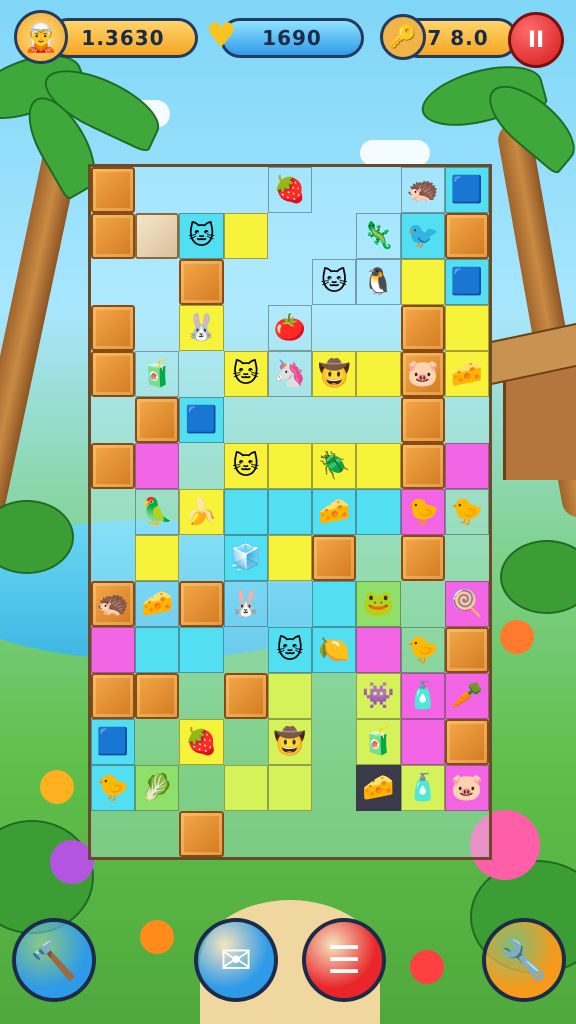 The height and width of the screenshot is (1024, 576). I want to click on character-icon: 🟦, so click(113, 742).